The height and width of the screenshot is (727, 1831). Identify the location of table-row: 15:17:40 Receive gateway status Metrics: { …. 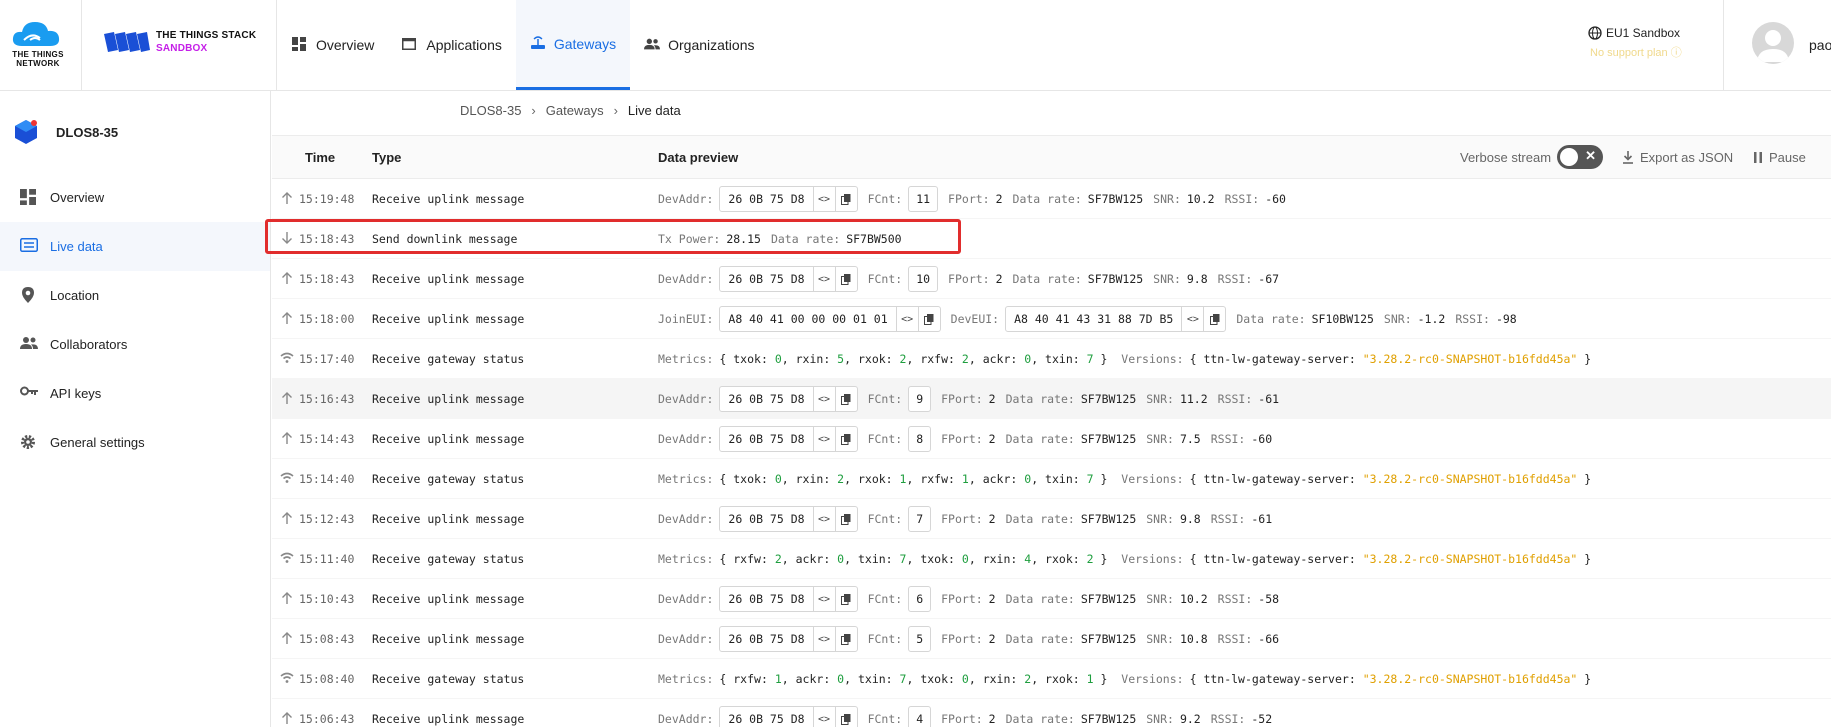
(1051, 359).